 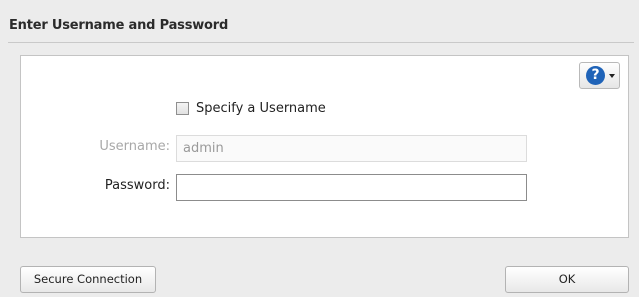 I want to click on secure-connection-button: Secure Connection, so click(x=88, y=279).